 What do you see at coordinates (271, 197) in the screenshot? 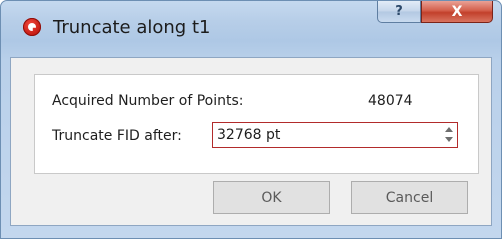
I see `ok-button: OK` at bounding box center [271, 197].